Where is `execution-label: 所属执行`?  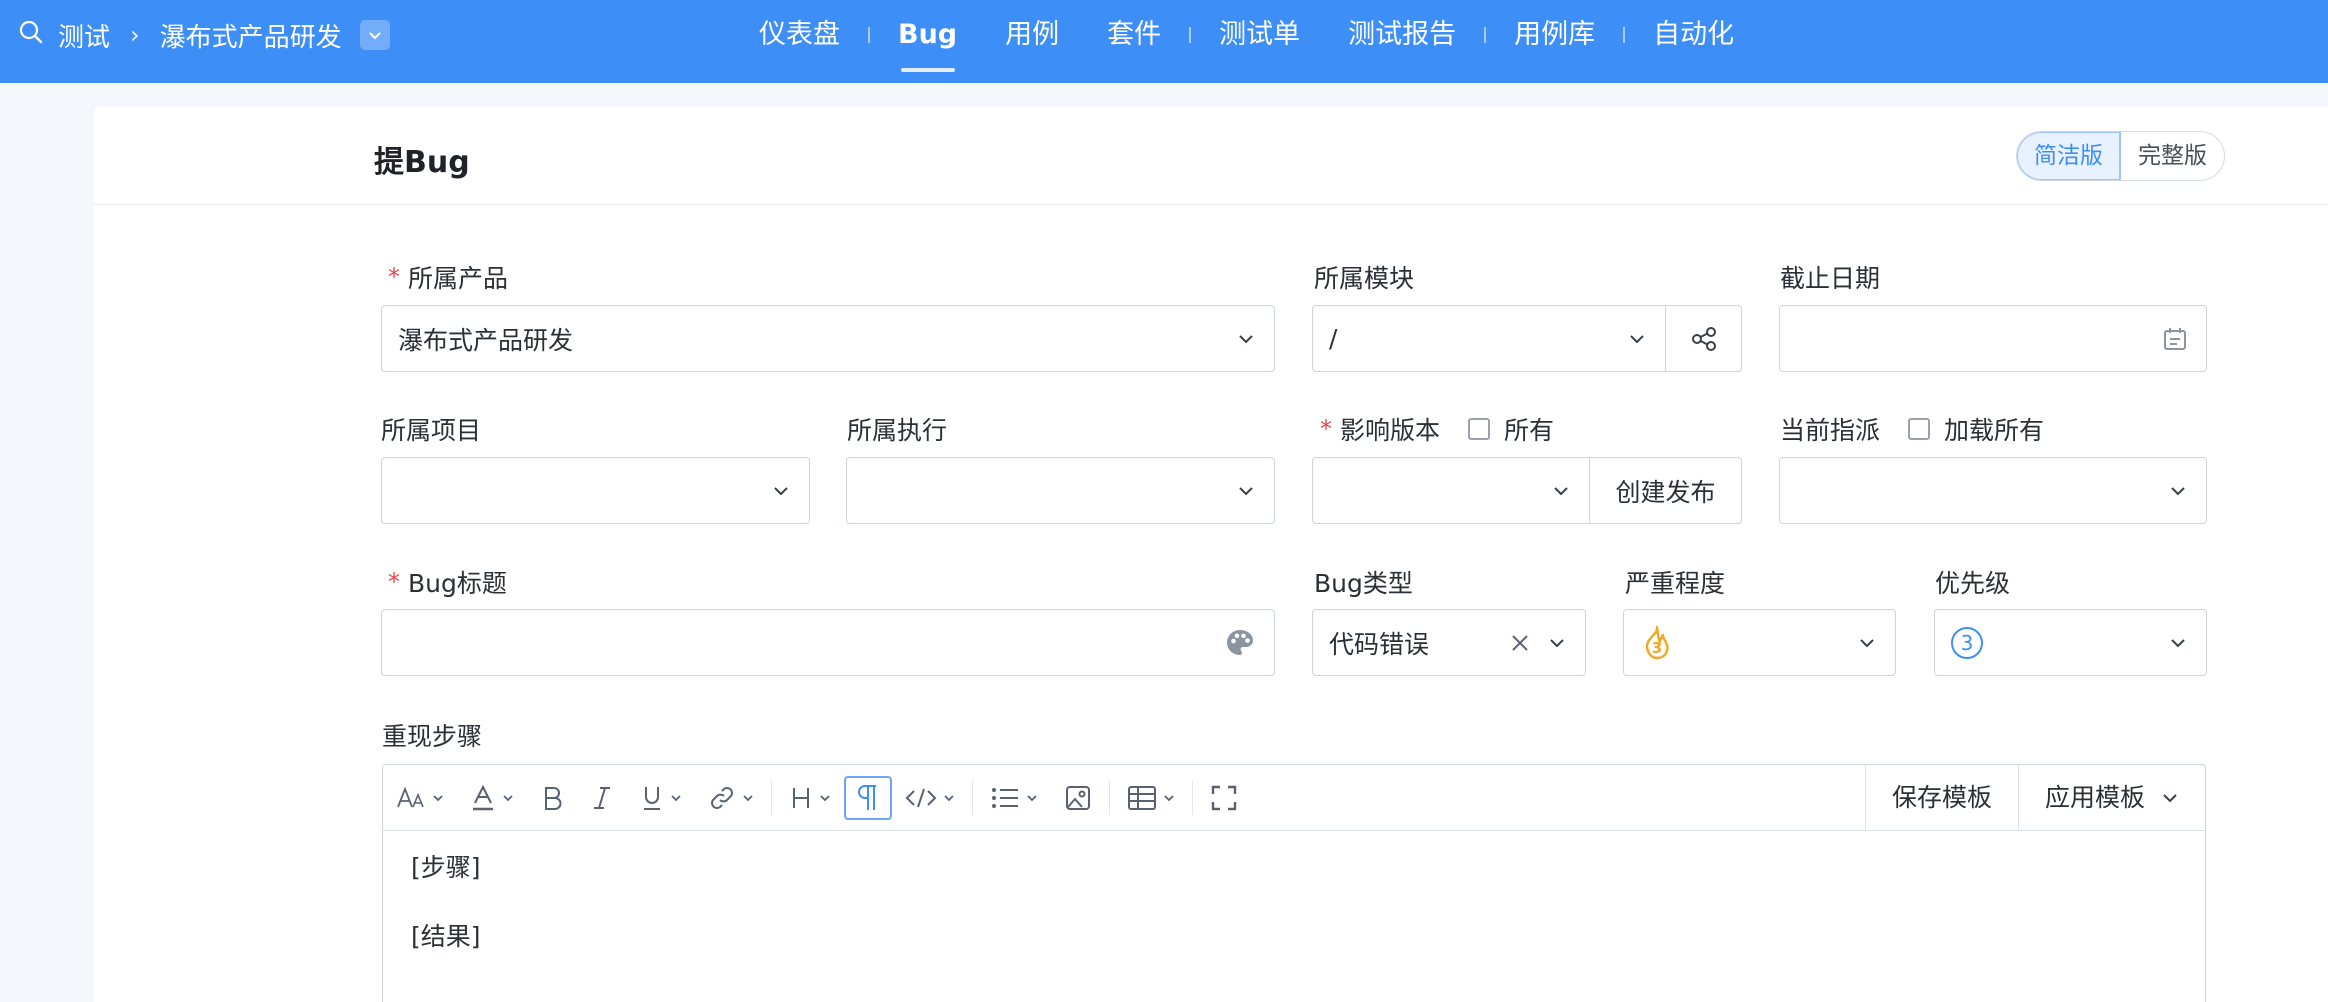 execution-label: 所属执行 is located at coordinates (897, 429).